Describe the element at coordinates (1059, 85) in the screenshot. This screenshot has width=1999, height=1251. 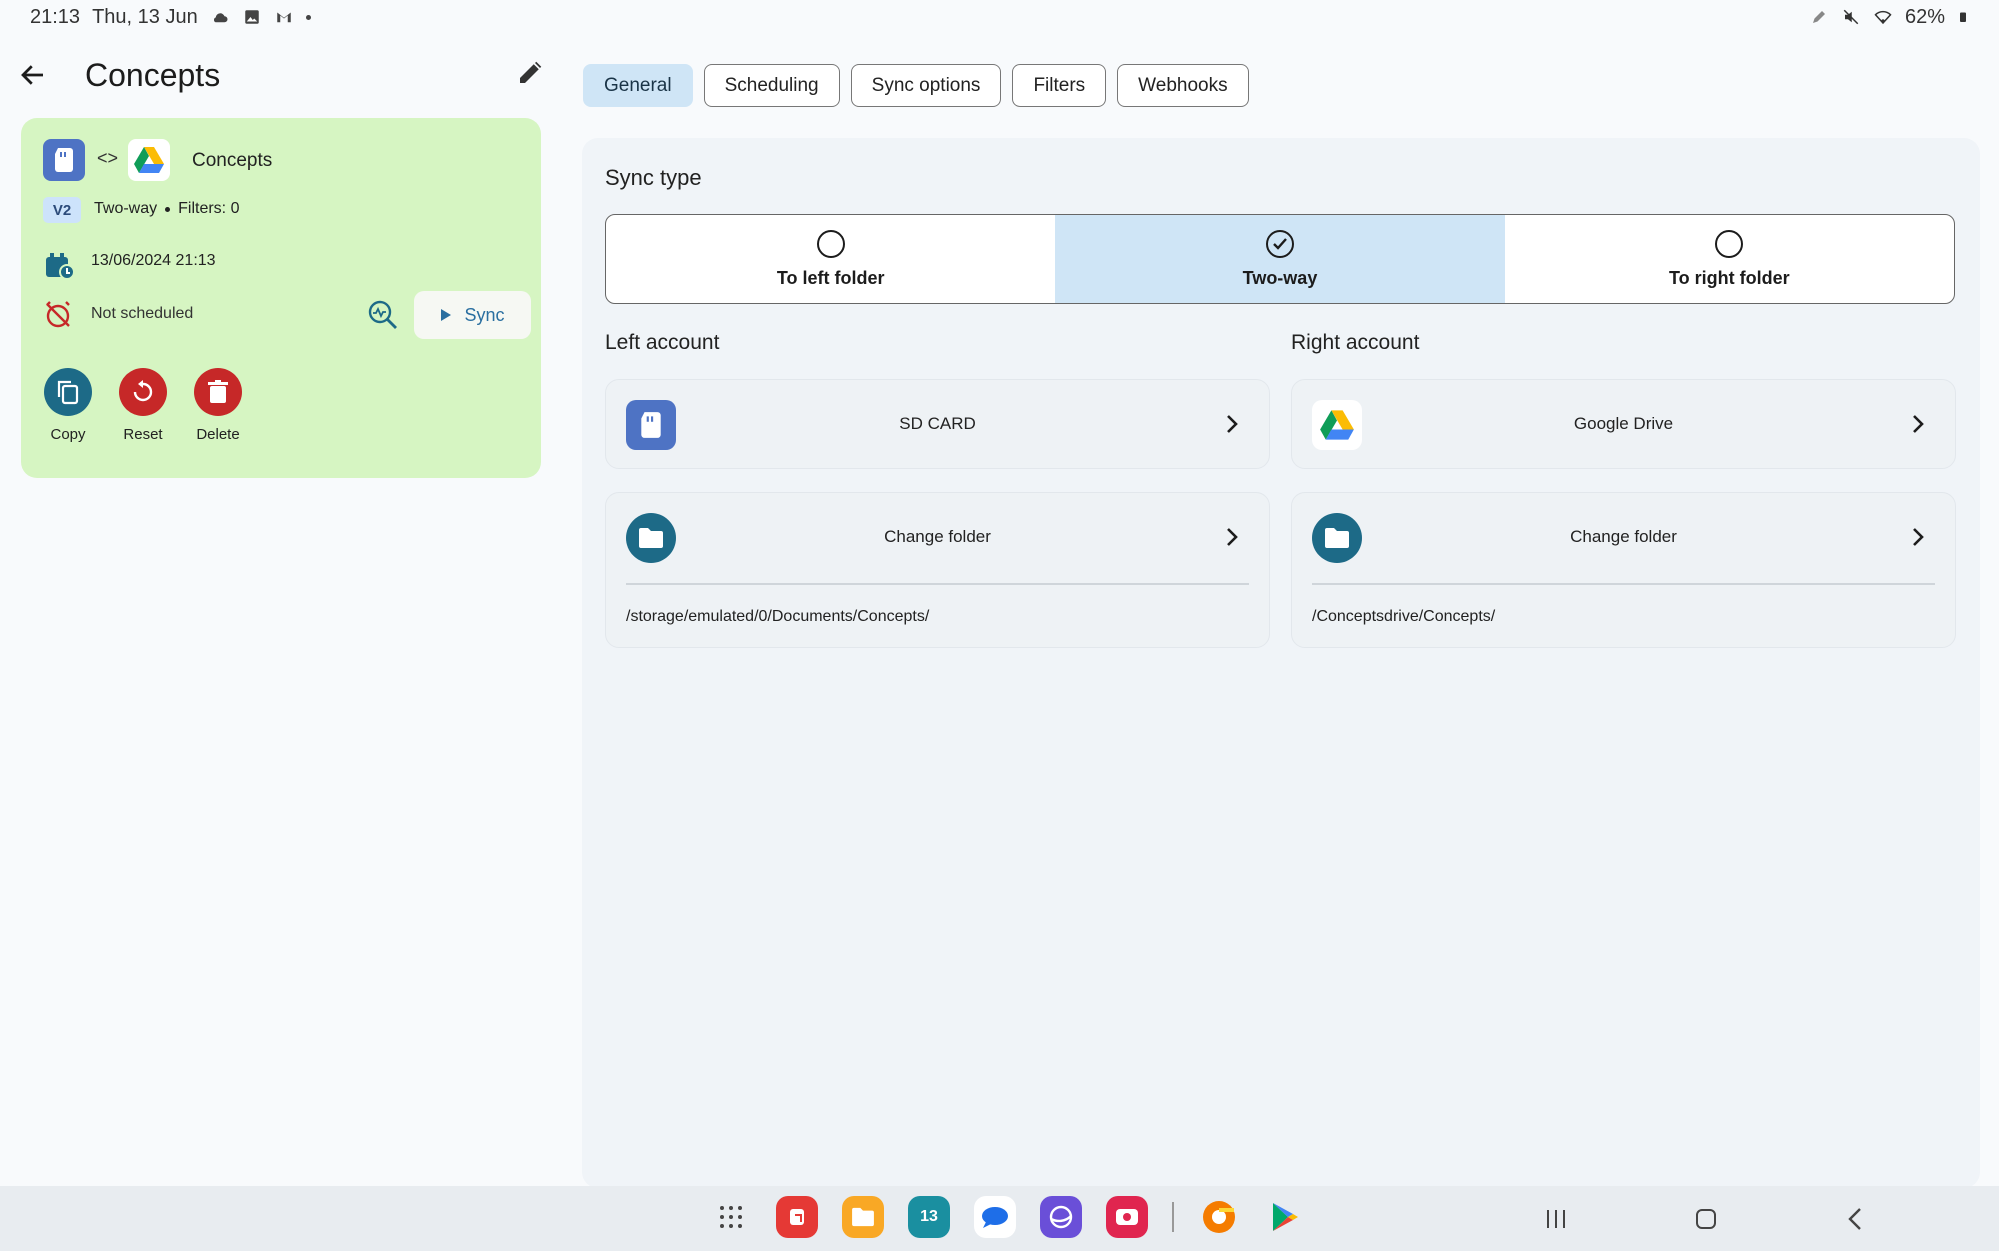
I see `tab-filters: Filters` at that location.